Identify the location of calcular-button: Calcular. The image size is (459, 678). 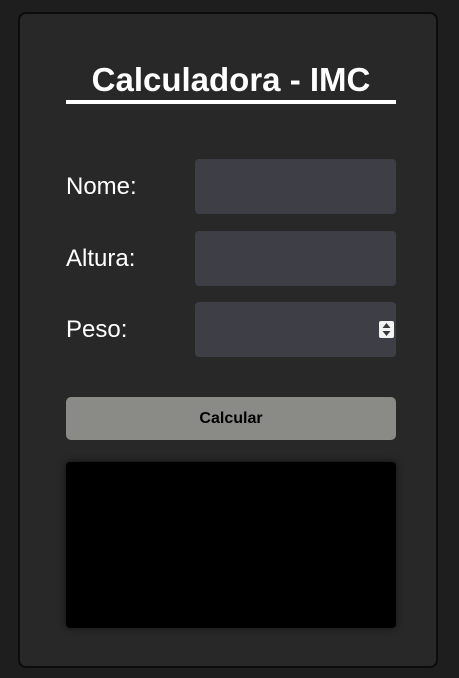
(231, 418).